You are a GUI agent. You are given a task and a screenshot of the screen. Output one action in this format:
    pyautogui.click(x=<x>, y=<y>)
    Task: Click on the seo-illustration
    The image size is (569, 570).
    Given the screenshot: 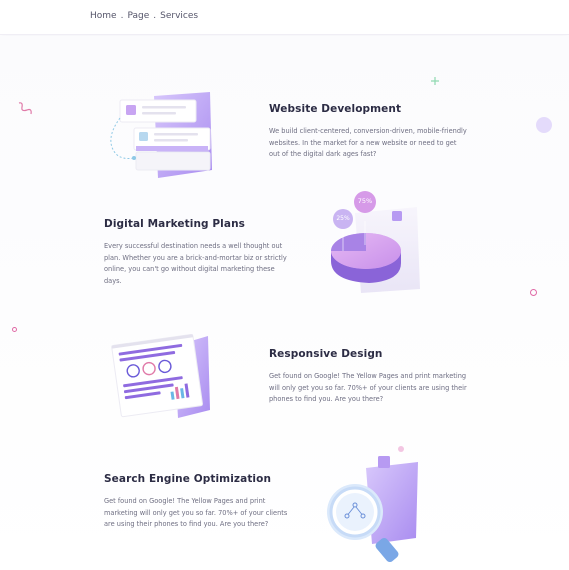 What is the action you would take?
    pyautogui.click(x=372, y=509)
    